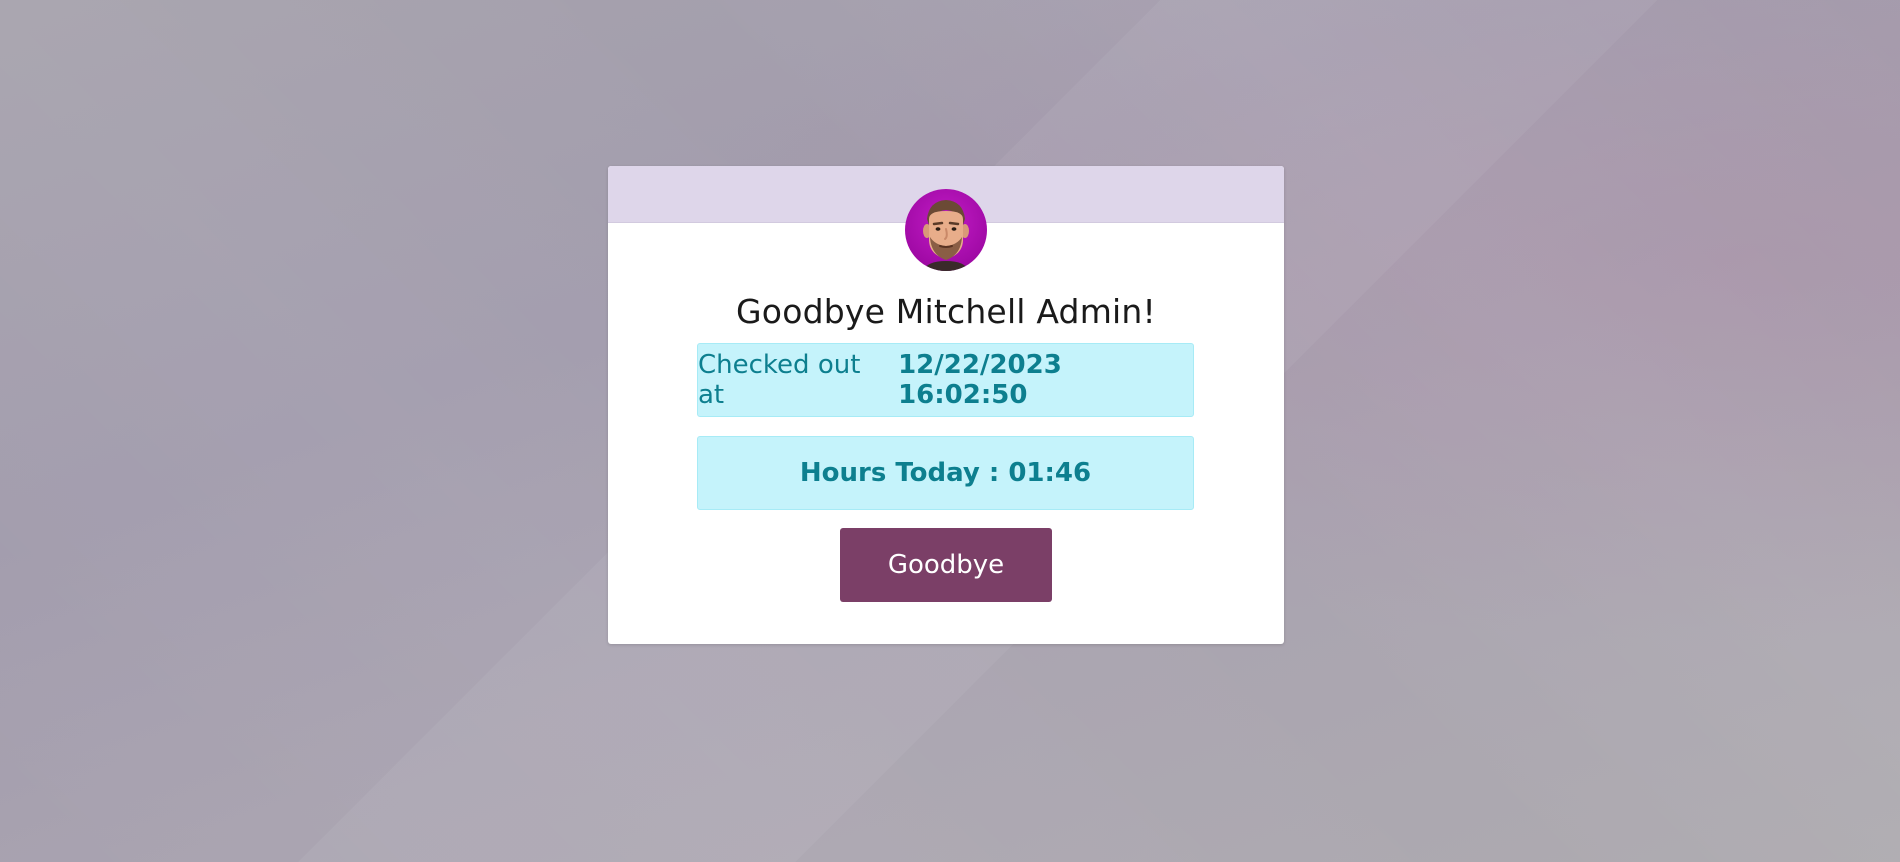  Describe the element at coordinates (980, 380) in the screenshot. I see `checkout-time: 12/22/2023 16:02:50` at that location.